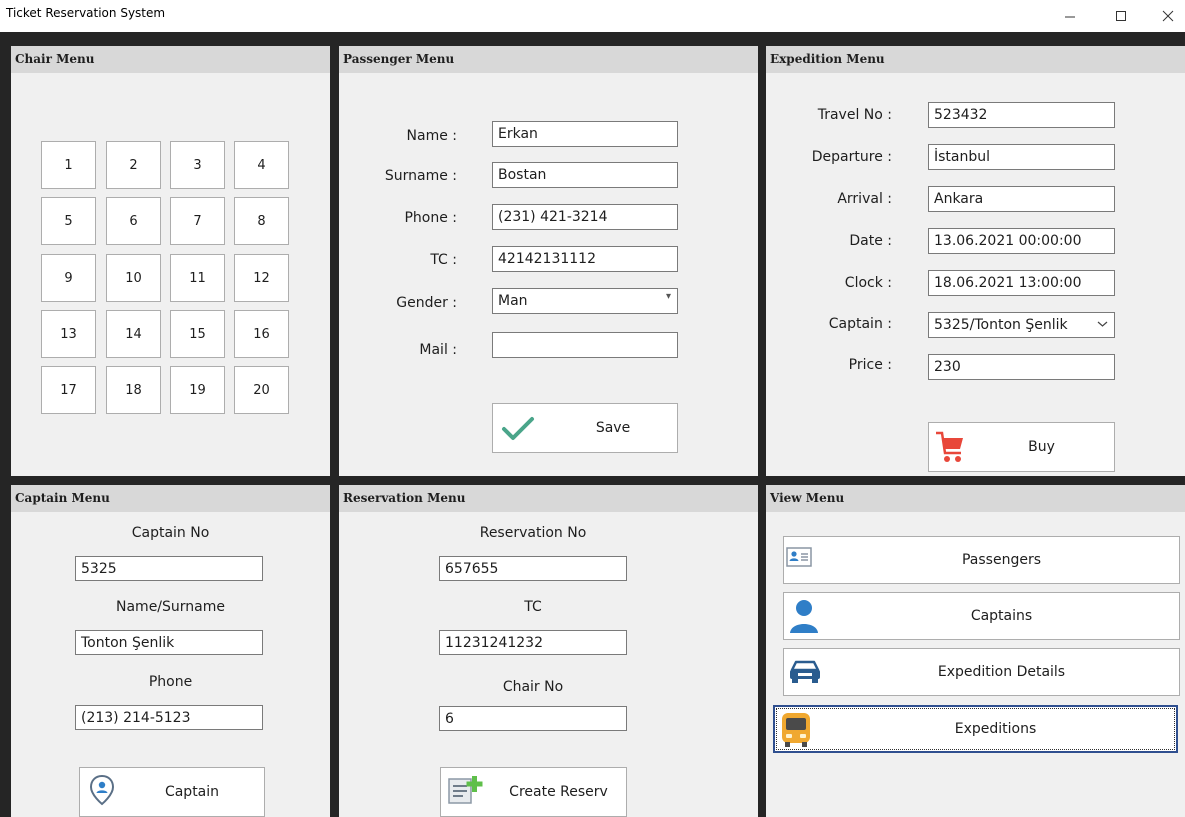 The width and height of the screenshot is (1185, 817). Describe the element at coordinates (68, 278) in the screenshot. I see `seat-button: 9` at that location.